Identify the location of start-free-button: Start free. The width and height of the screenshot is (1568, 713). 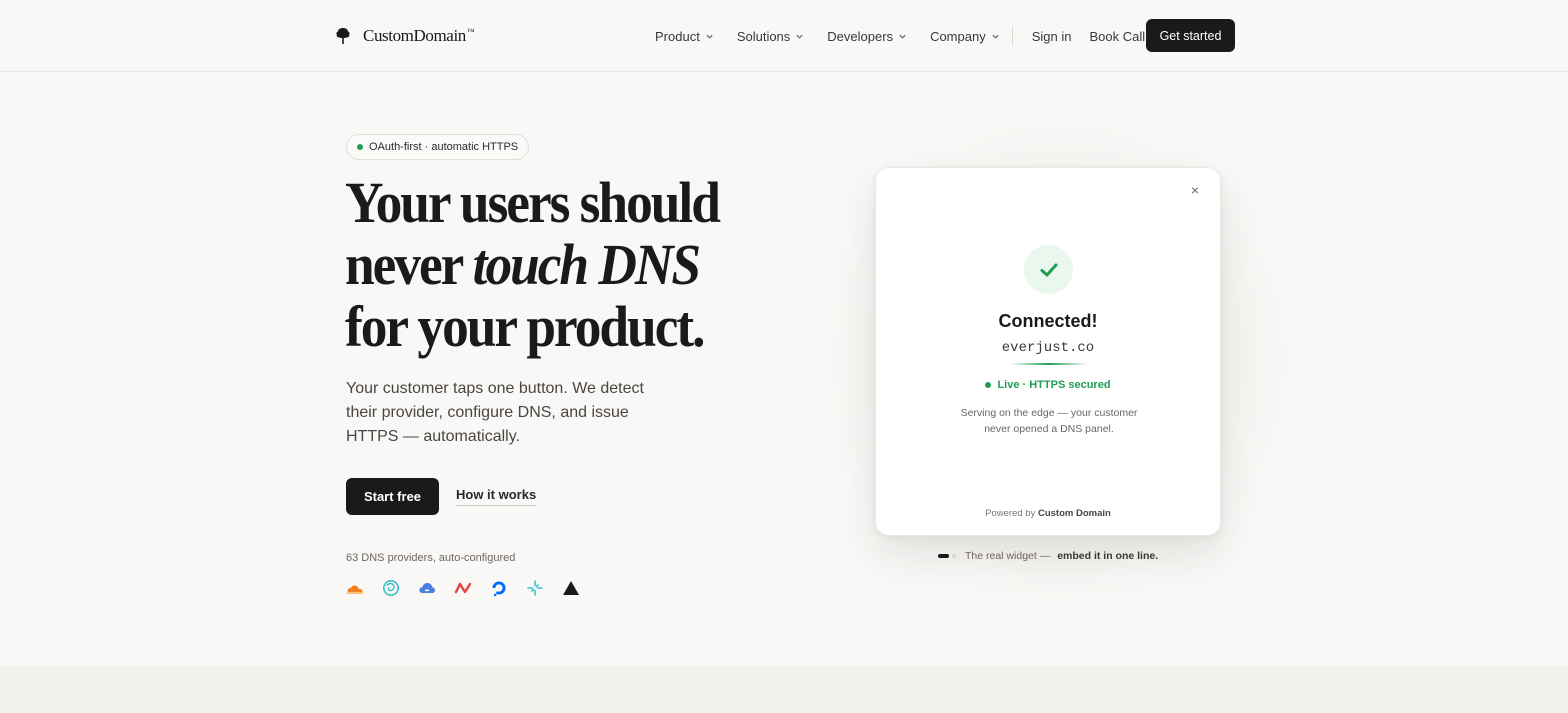
(392, 496).